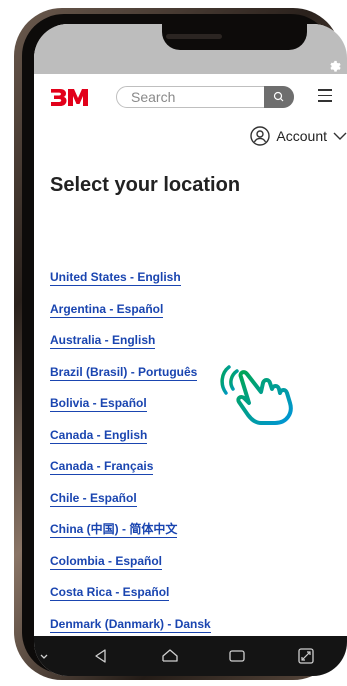 The image size is (347, 686). Describe the element at coordinates (260, 136) in the screenshot. I see `account-avatar-icon` at that location.